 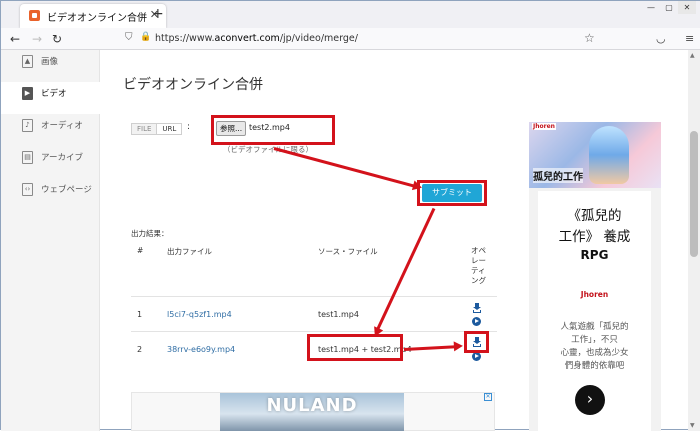 I want to click on output-results-label: 出力結果：, so click(x=150, y=233).